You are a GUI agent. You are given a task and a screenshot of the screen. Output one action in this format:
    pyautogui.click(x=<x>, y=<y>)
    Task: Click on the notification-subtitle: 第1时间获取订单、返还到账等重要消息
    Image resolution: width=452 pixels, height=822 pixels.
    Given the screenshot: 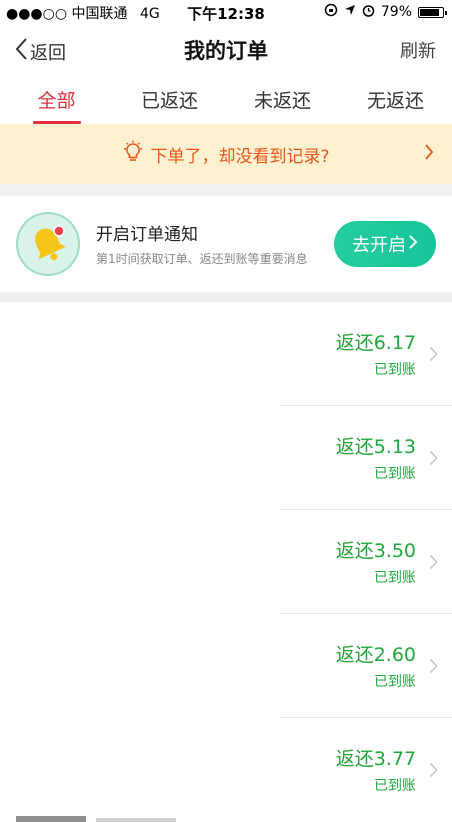 What is the action you would take?
    pyautogui.click(x=202, y=259)
    